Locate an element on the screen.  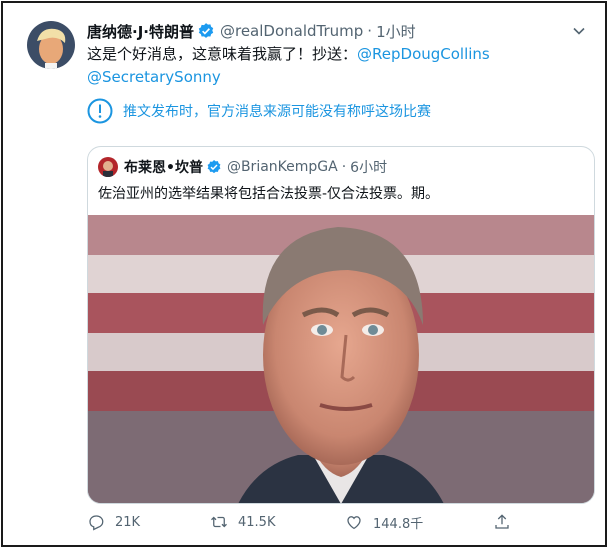
quoted-header: 布莱恩•坎普 @BrianKempGA · 6小时 is located at coordinates (242, 167).